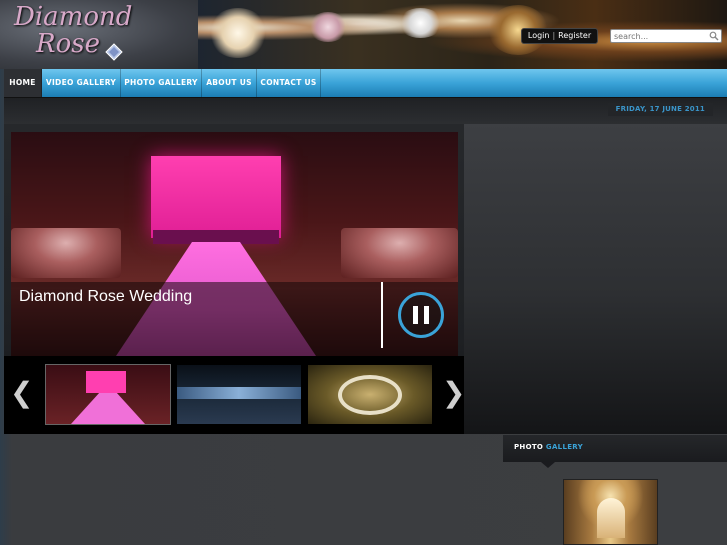  What do you see at coordinates (564, 447) in the screenshot?
I see `photo-gallery-title-part2: GALLERY` at bounding box center [564, 447].